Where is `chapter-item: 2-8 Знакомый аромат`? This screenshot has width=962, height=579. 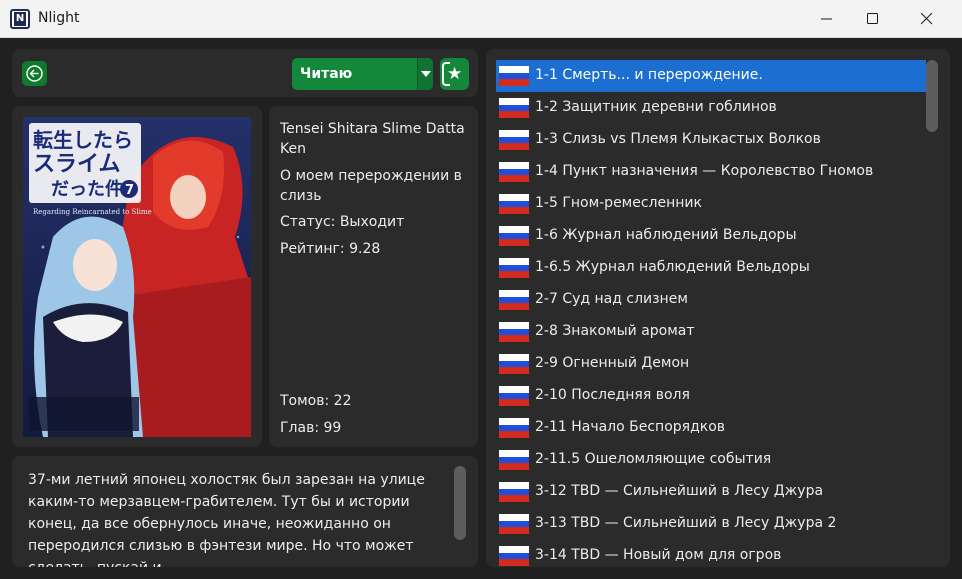 chapter-item: 2-8 Знакомый аромат is located at coordinates (711, 332).